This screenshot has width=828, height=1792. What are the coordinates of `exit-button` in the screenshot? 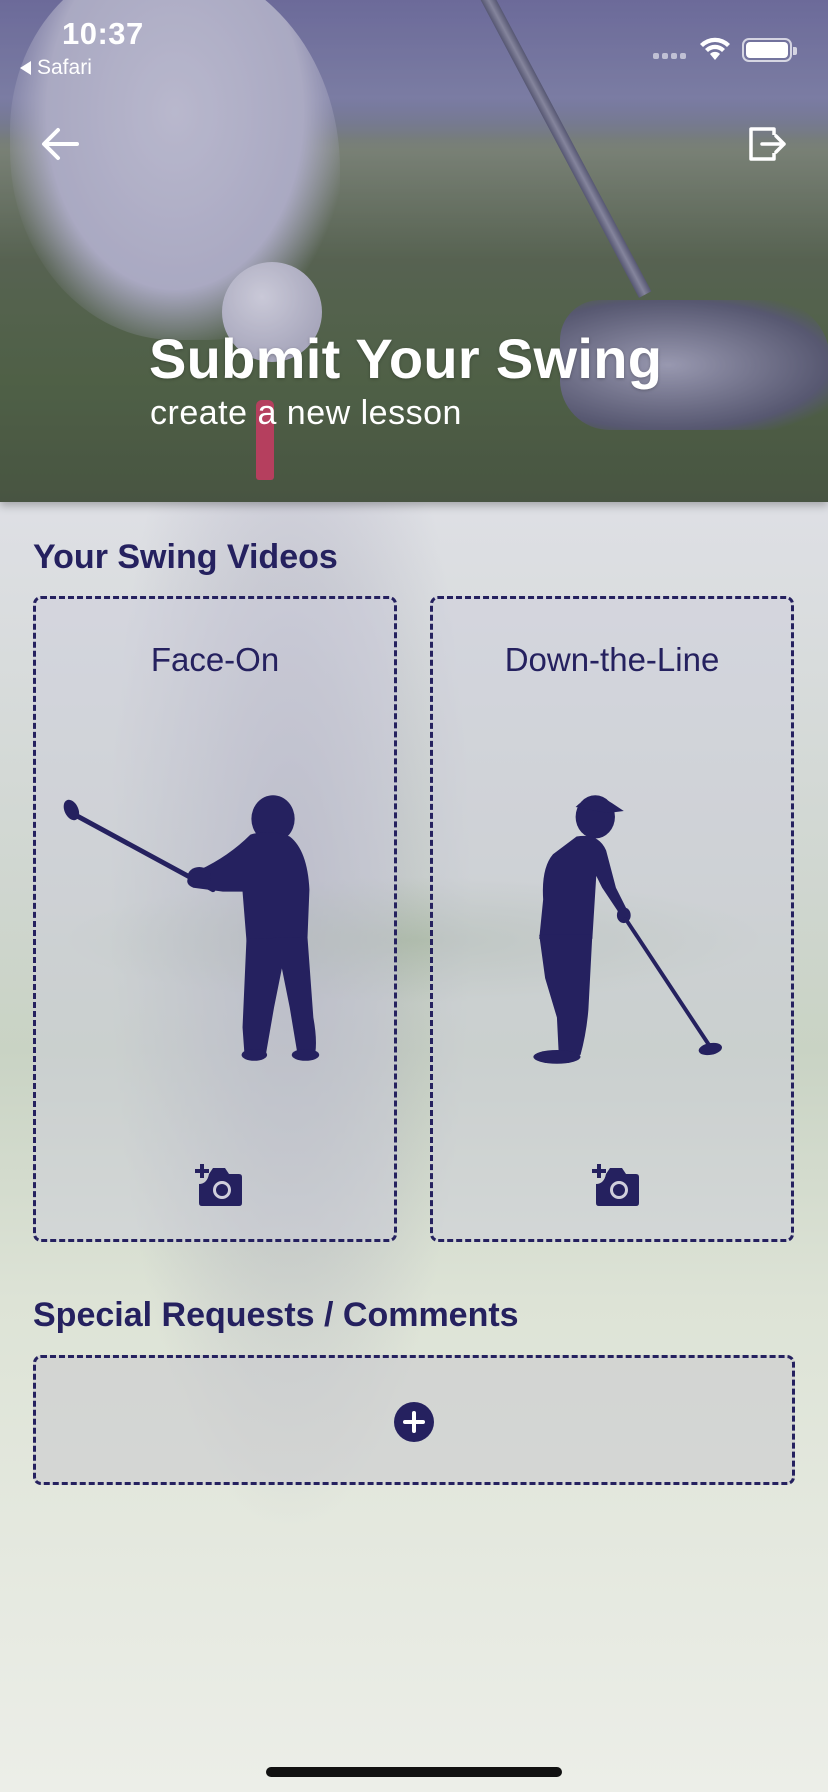 It's located at (768, 144).